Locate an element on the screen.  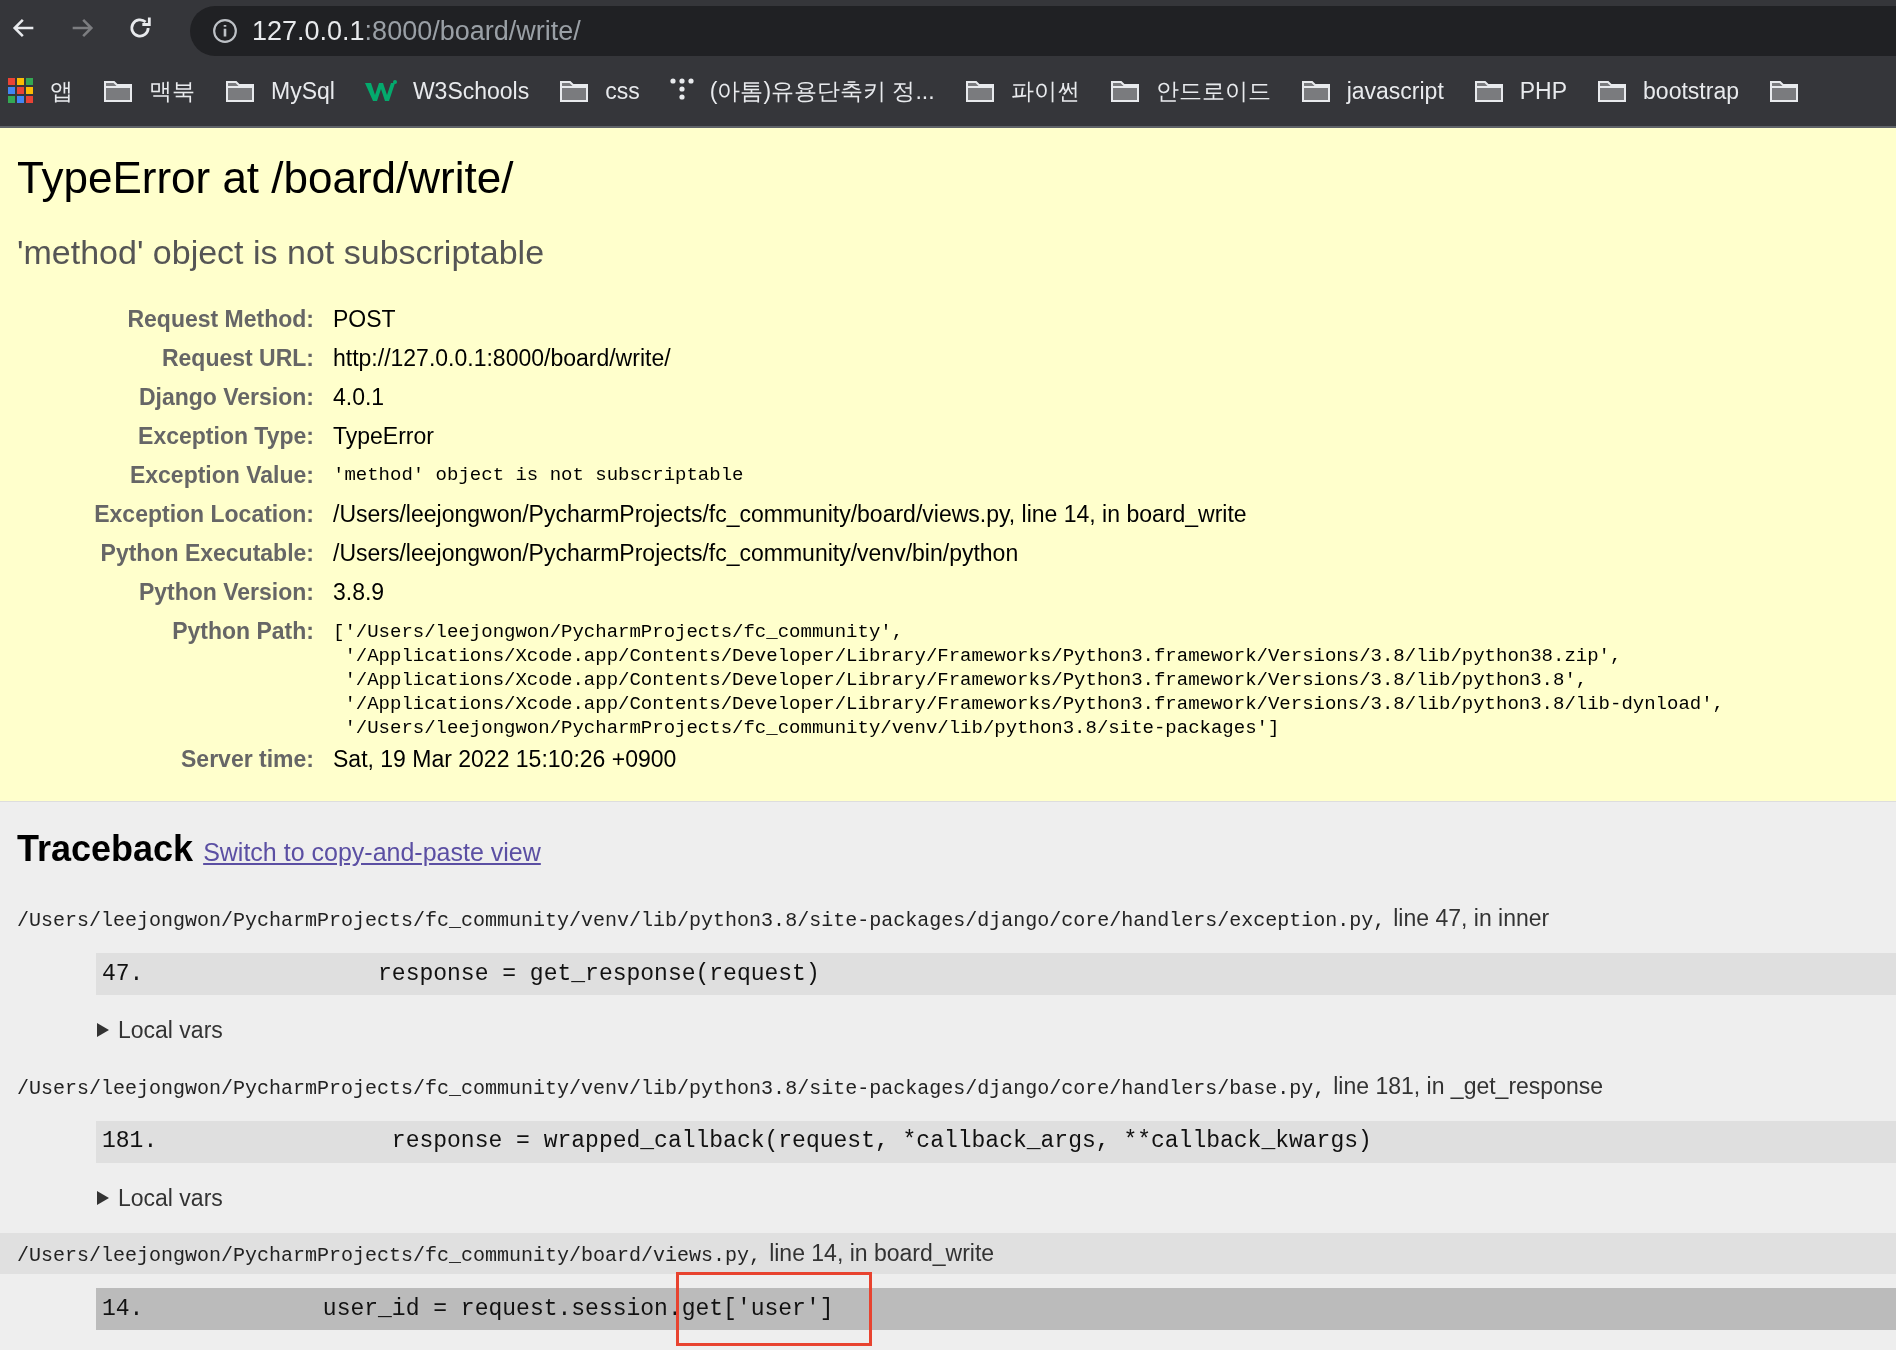
code-text: get['user'] is located at coordinates (757, 1308).